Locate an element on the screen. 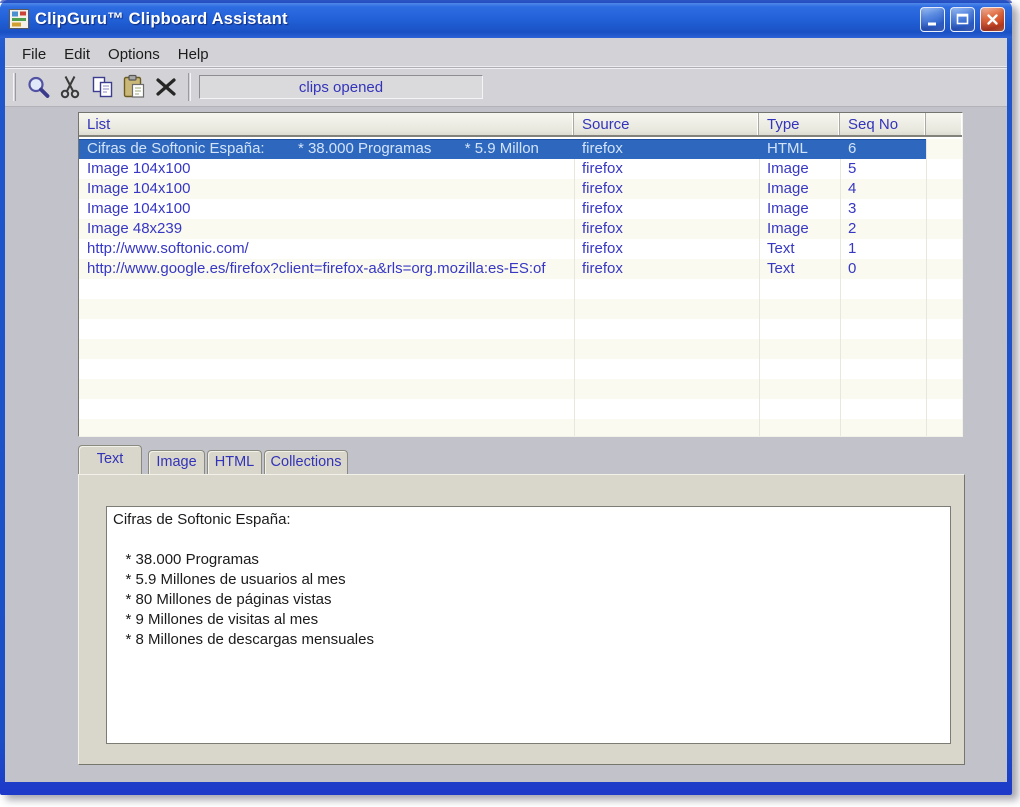 This screenshot has height=807, width=1020. cell-seqno: 0 is located at coordinates (852, 268).